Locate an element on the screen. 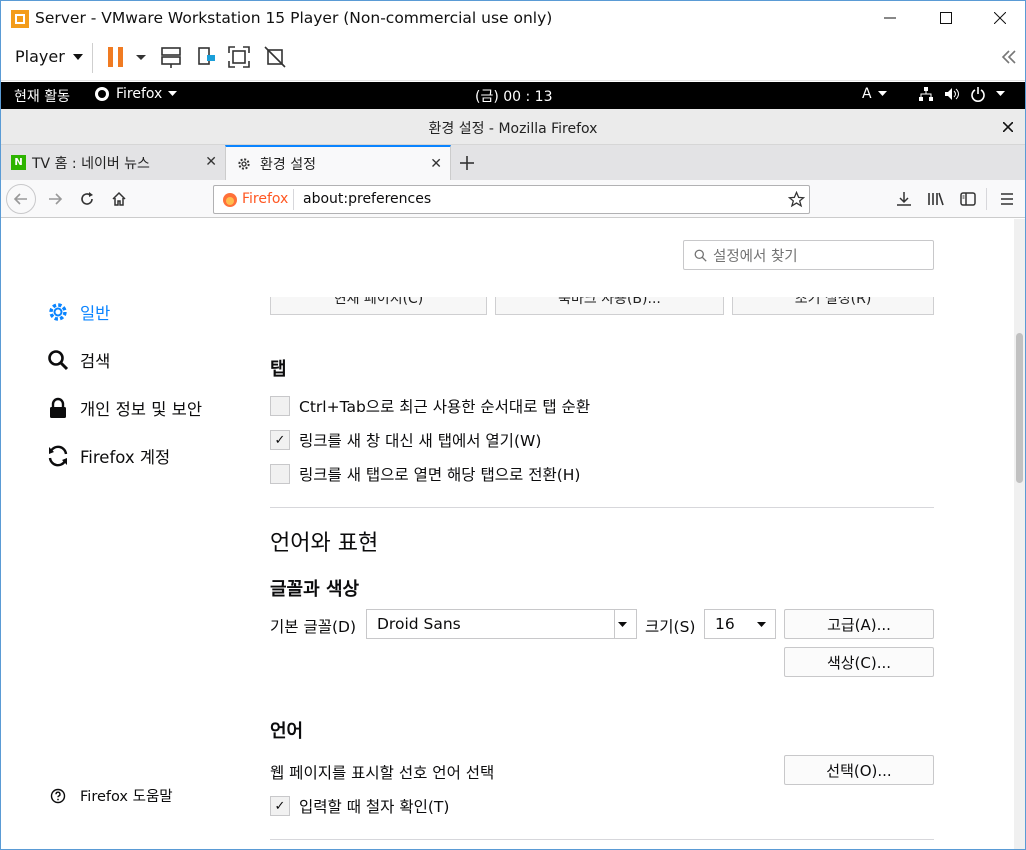  back-button is located at coordinates (21, 199).